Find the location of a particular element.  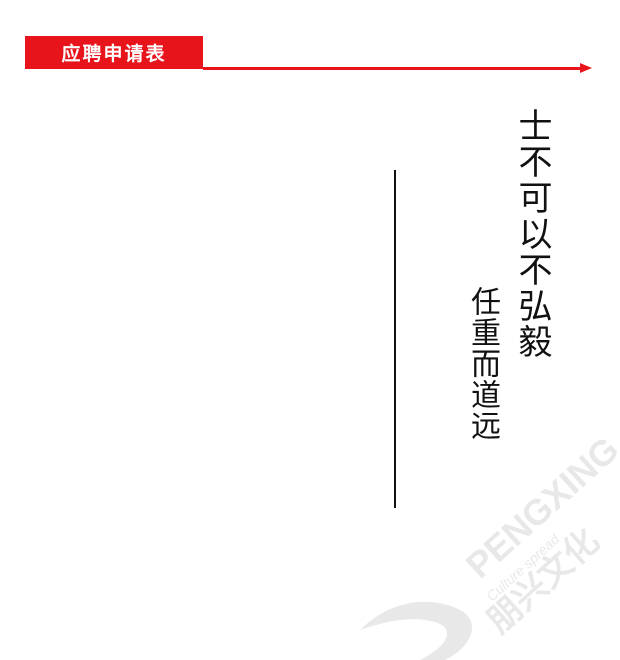

arrow-right-icon is located at coordinates (586, 68).